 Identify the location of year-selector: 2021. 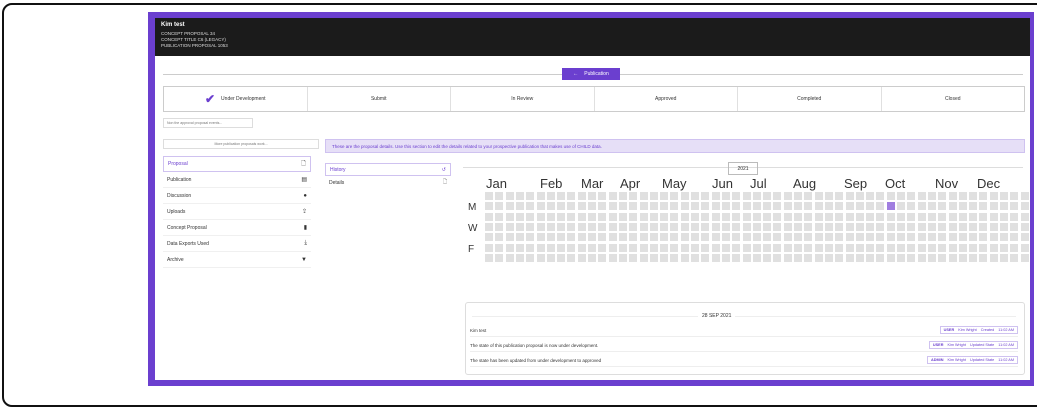
(743, 168).